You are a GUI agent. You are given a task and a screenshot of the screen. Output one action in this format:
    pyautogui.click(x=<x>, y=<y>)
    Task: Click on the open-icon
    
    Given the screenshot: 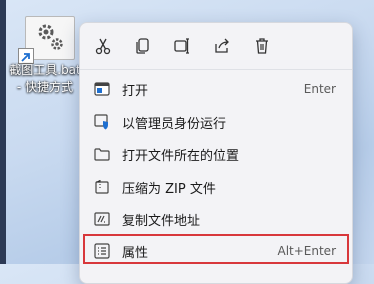 What is the action you would take?
    pyautogui.click(x=102, y=89)
    